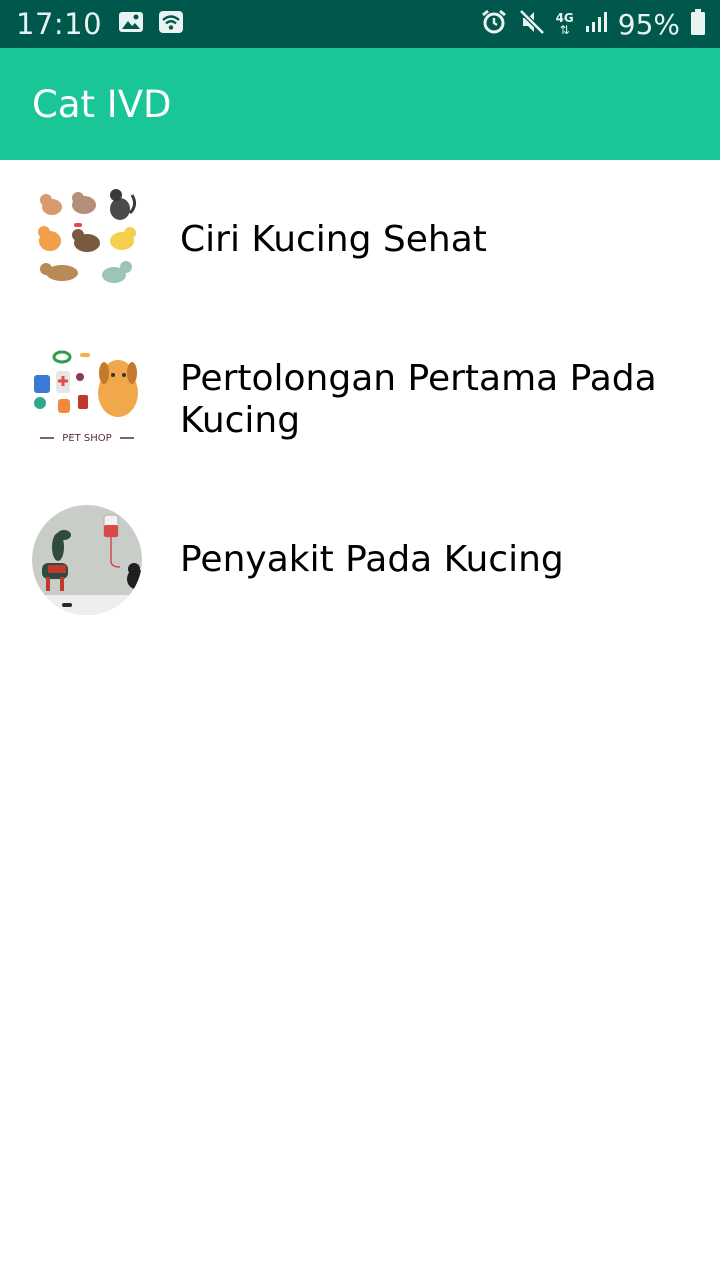 The width and height of the screenshot is (720, 1280). Describe the element at coordinates (86, 438) in the screenshot. I see `pet-shop-caption: PET SHOP` at that location.